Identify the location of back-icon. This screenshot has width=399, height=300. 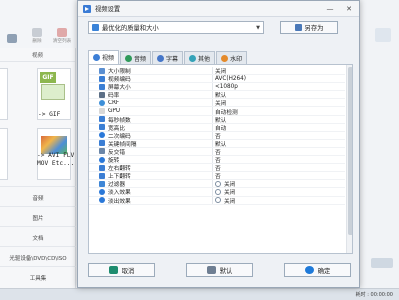
(12, 38).